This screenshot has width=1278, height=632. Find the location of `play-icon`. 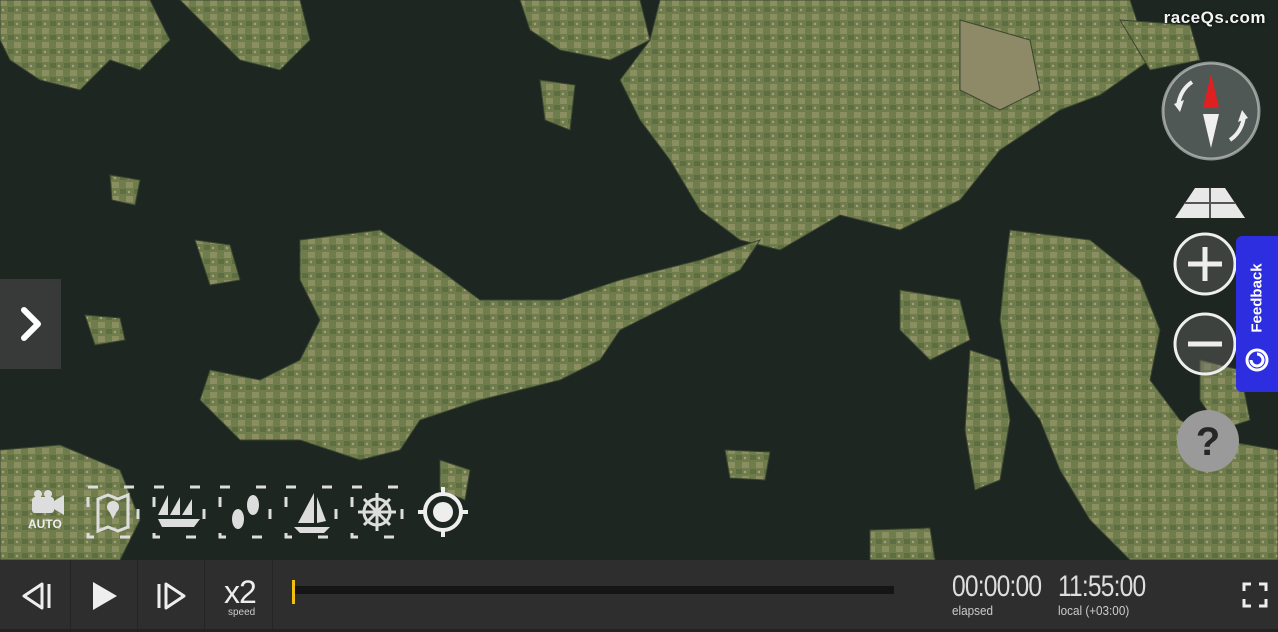

play-icon is located at coordinates (105, 596).